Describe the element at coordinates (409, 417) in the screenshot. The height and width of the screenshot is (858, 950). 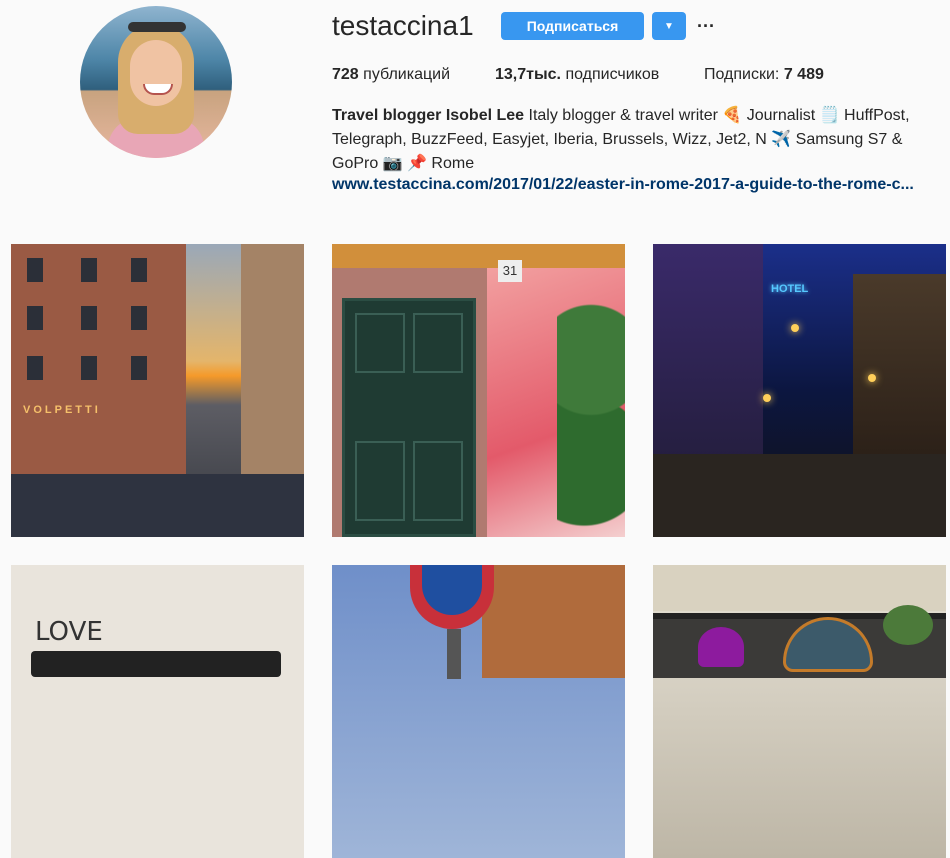
I see `door` at that location.